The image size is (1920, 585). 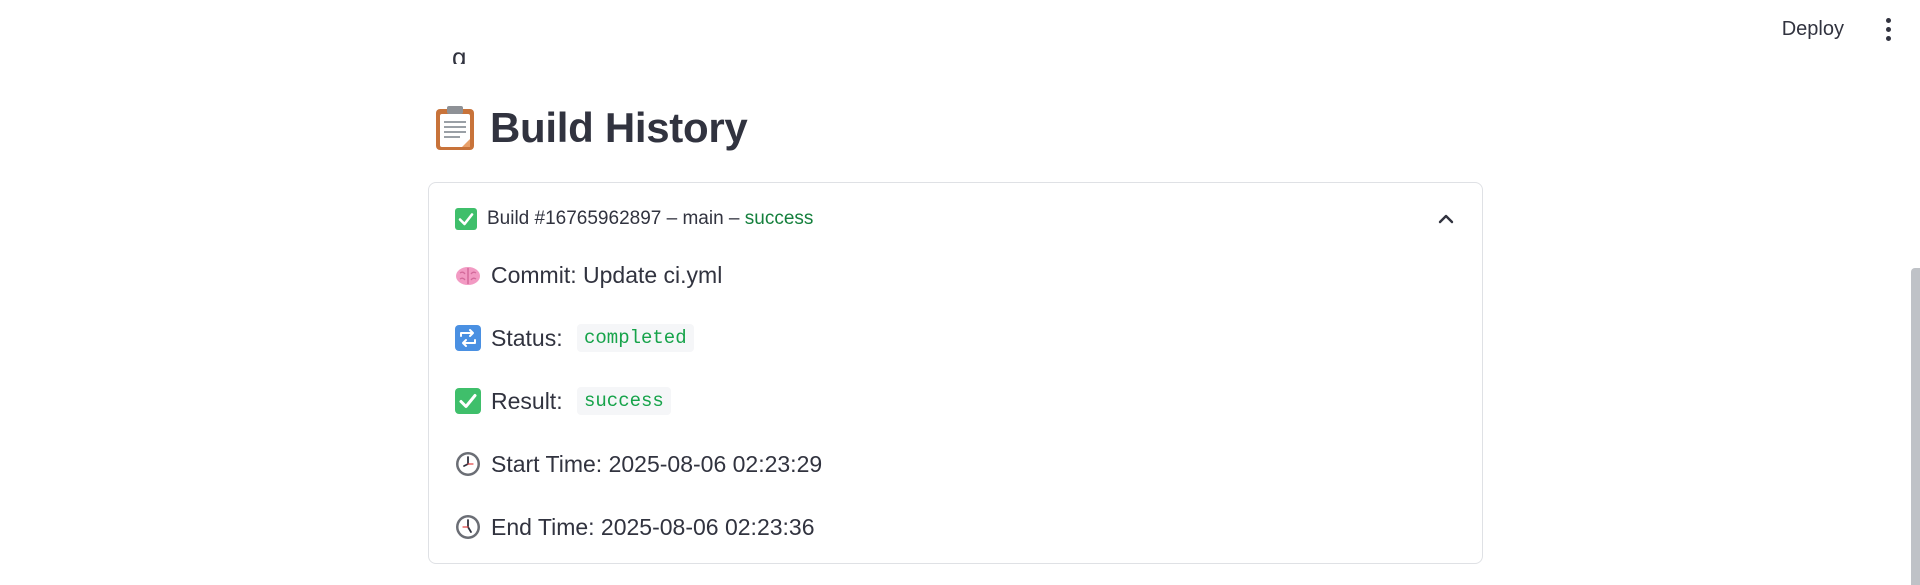 I want to click on brain-icon, so click(x=468, y=276).